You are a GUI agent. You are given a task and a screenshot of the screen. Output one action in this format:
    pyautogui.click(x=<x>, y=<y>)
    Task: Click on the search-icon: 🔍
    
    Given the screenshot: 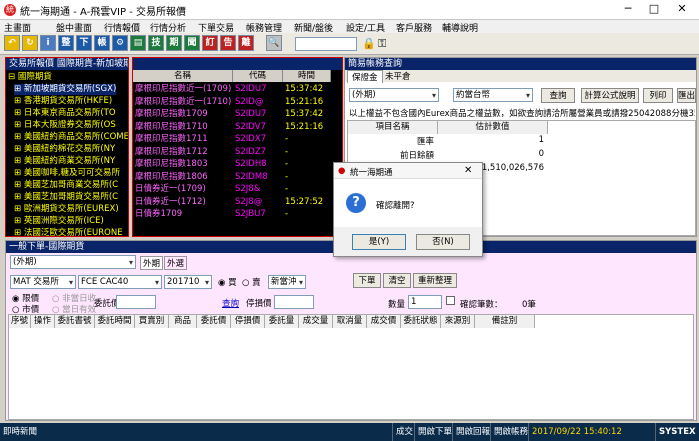 What is the action you would take?
    pyautogui.click(x=274, y=43)
    